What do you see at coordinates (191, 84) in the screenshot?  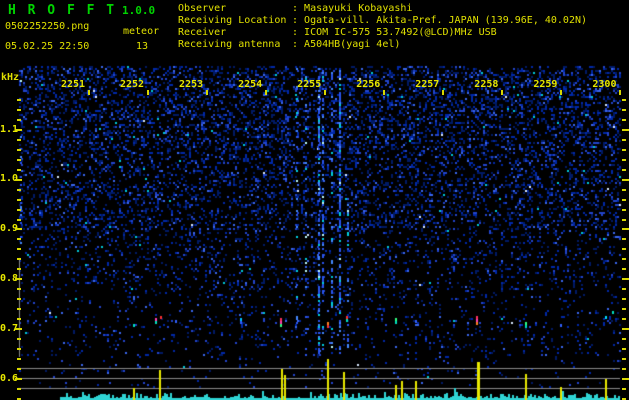 I see `time-label: 2253` at bounding box center [191, 84].